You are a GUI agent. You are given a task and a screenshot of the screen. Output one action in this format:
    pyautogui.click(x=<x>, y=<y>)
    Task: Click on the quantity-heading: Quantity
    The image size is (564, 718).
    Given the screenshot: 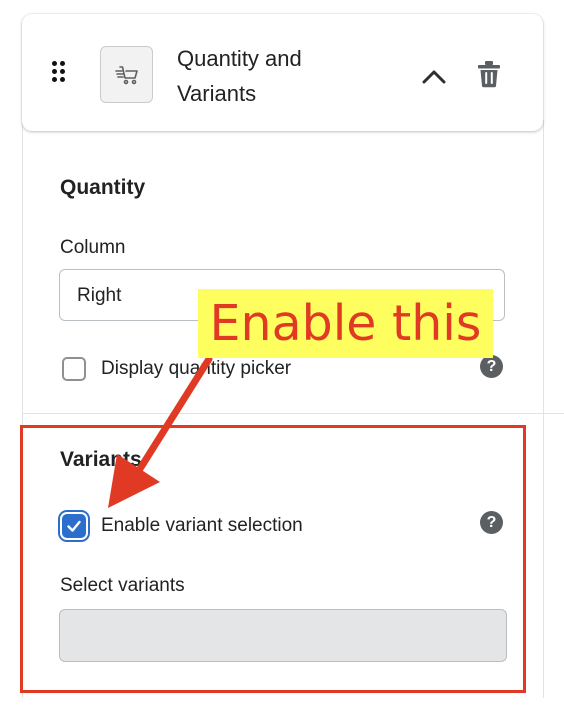 What is the action you would take?
    pyautogui.click(x=103, y=187)
    